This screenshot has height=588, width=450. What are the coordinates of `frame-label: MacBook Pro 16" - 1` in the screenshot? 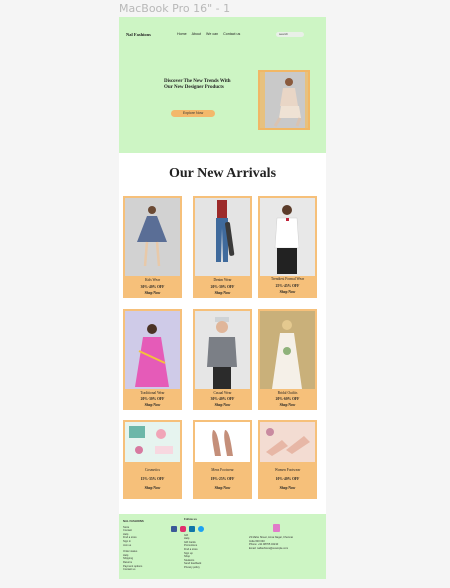 It's located at (175, 8).